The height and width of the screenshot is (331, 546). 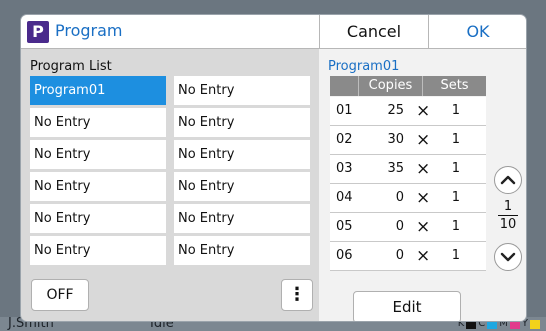 What do you see at coordinates (395, 110) in the screenshot?
I see `row-copies: 25` at bounding box center [395, 110].